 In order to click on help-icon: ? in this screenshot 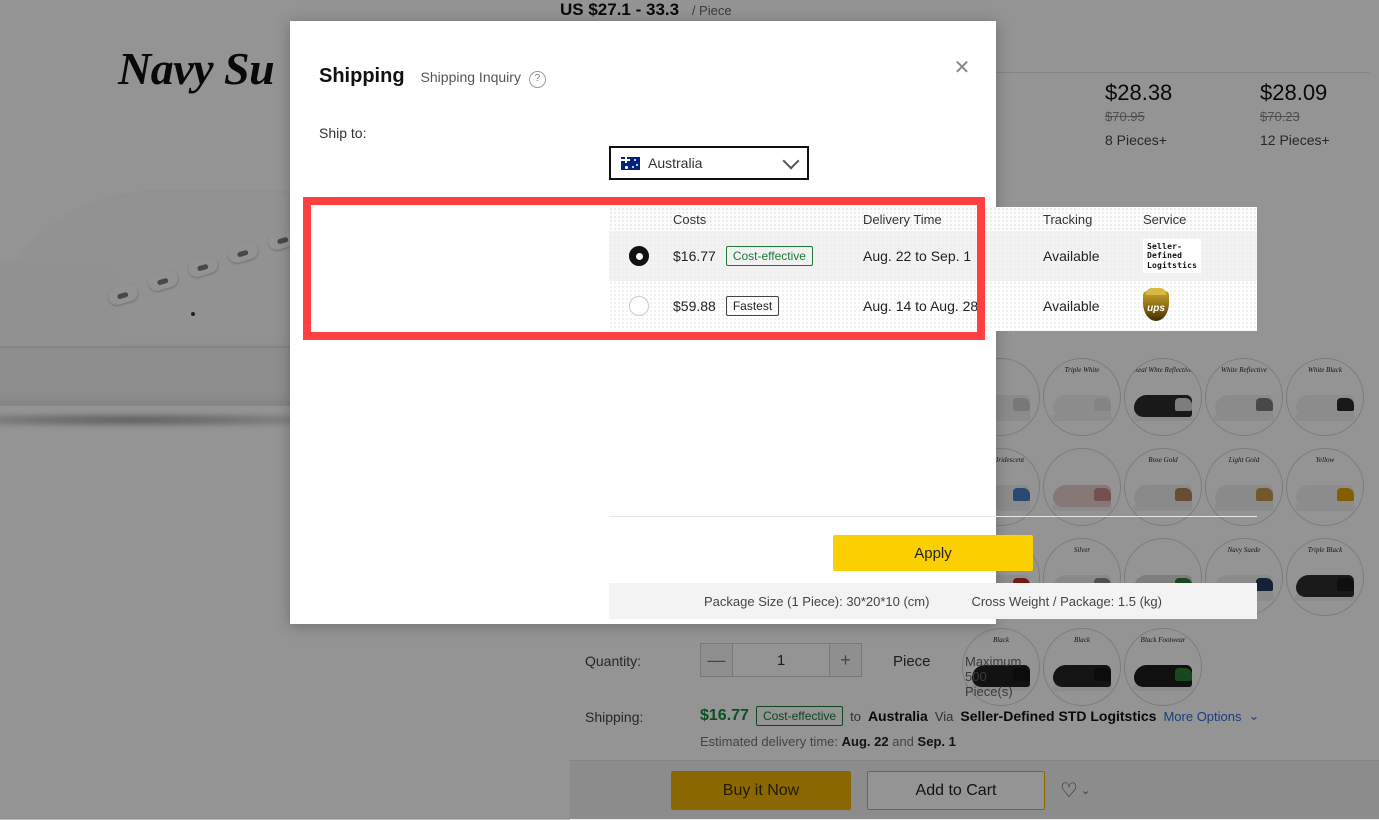, I will do `click(537, 79)`.